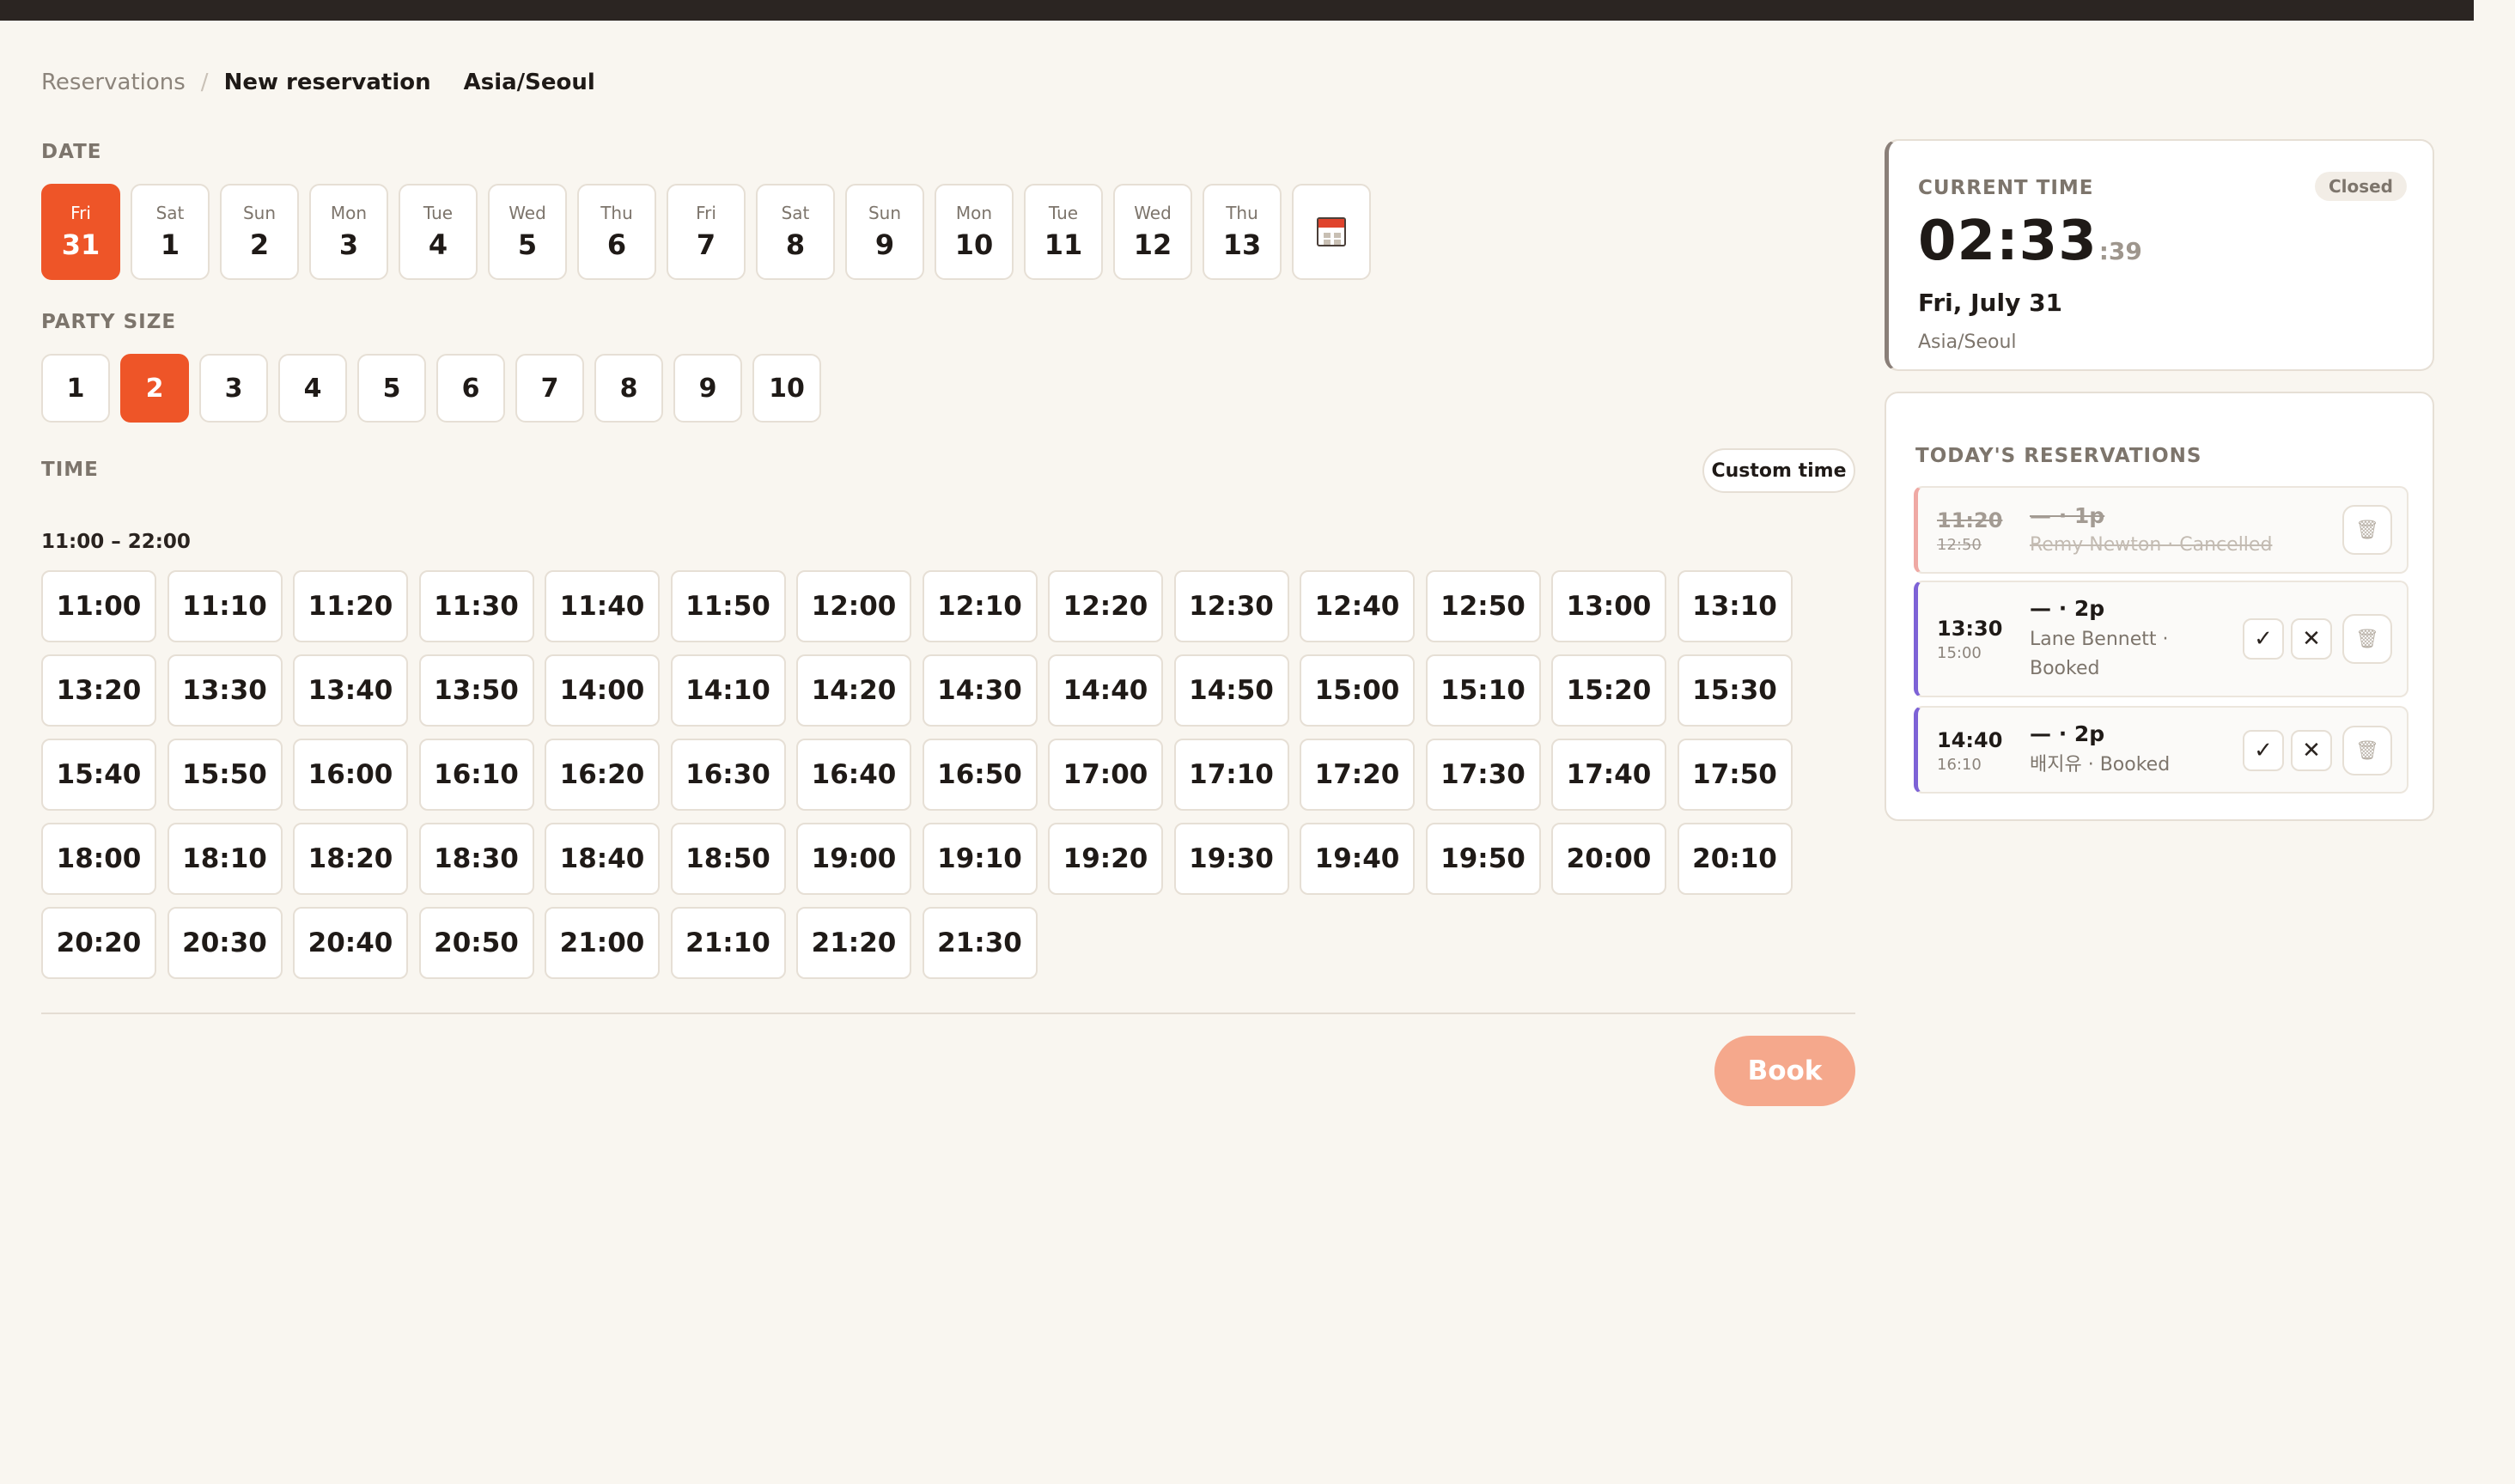  I want to click on time-slot: 13:10, so click(1735, 606).